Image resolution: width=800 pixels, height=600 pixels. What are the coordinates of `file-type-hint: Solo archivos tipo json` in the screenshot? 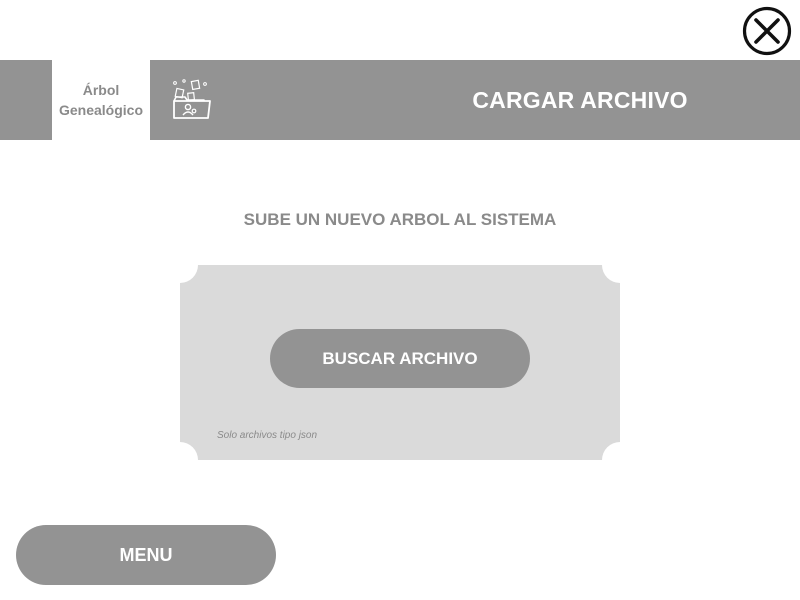 It's located at (267, 435).